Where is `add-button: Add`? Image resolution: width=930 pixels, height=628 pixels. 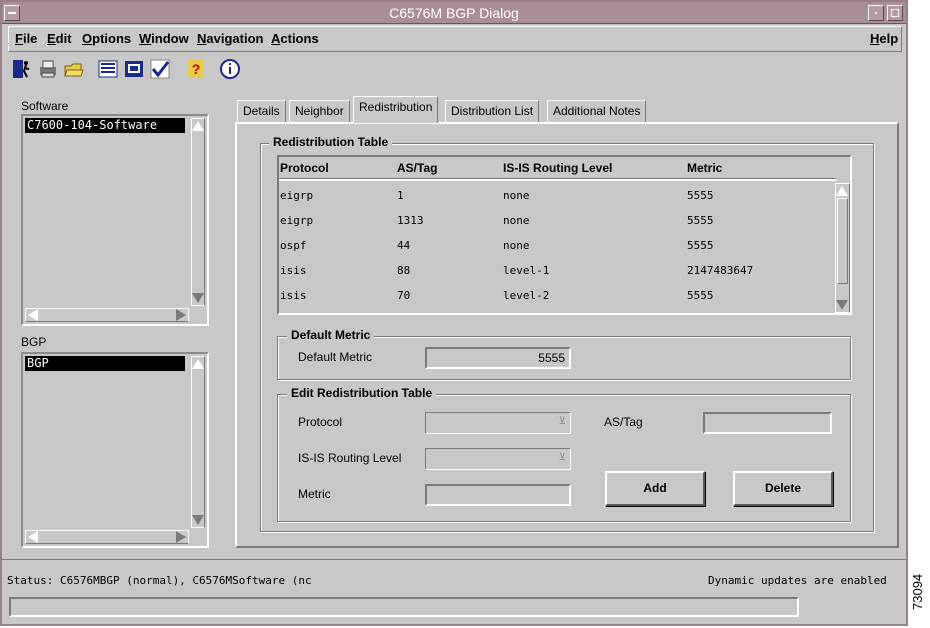
add-button: Add is located at coordinates (655, 488).